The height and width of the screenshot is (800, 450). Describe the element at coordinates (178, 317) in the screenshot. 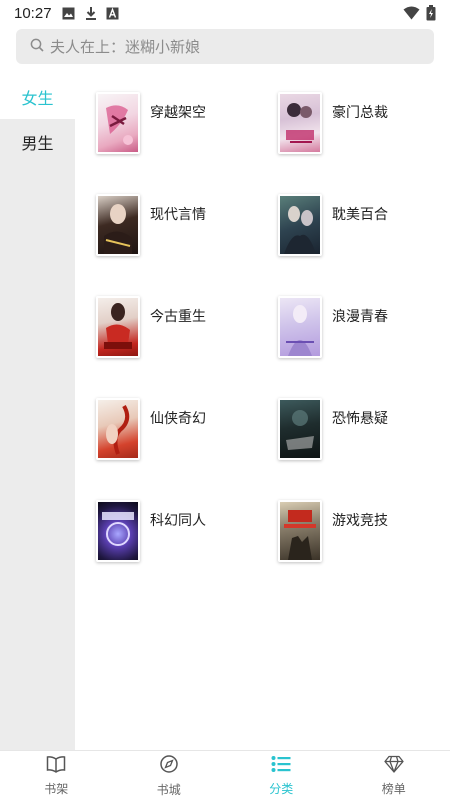

I see `genre-label: 今古重生` at that location.